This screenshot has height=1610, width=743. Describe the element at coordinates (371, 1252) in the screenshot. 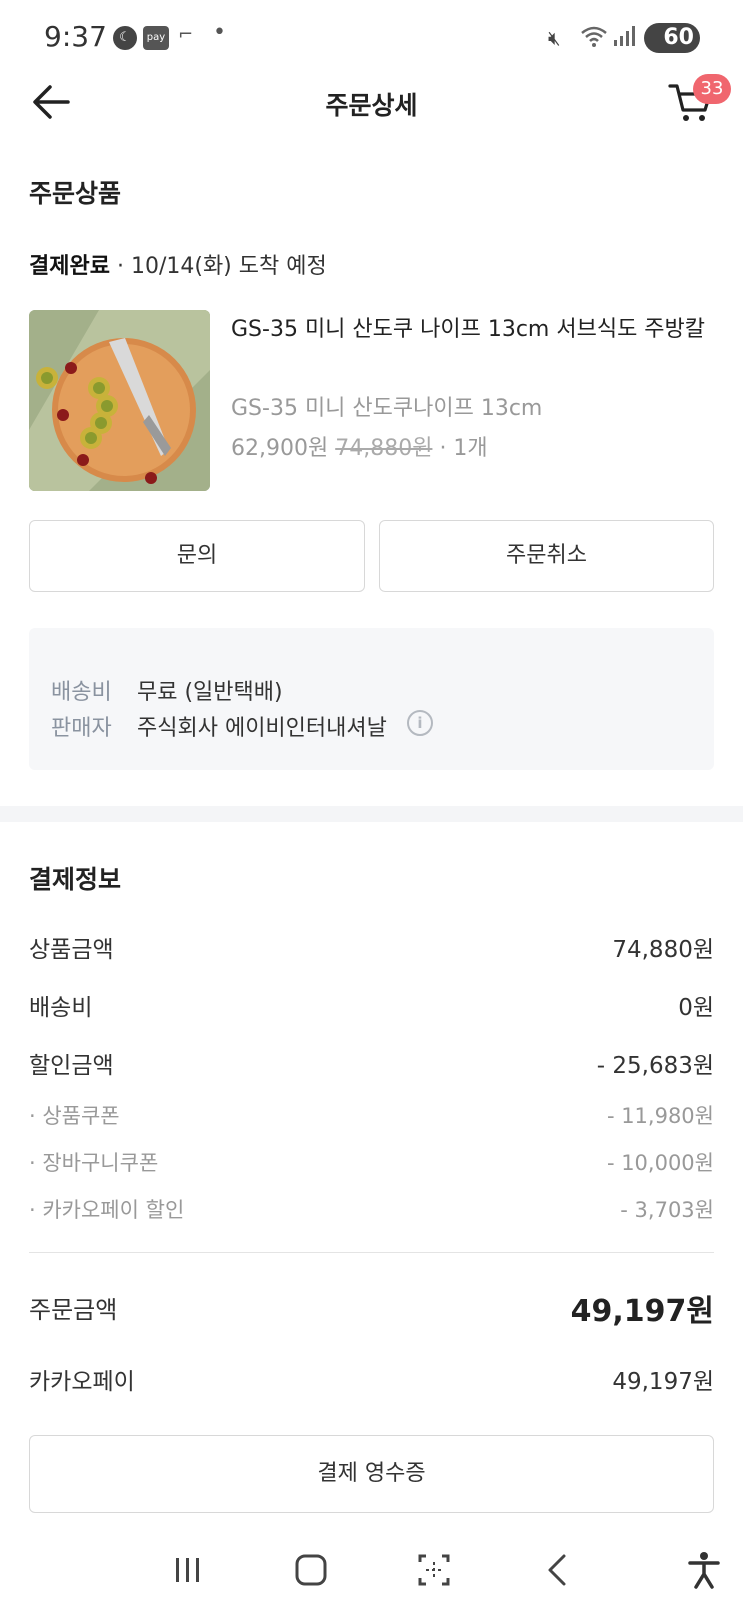

I see `payment-divider` at that location.